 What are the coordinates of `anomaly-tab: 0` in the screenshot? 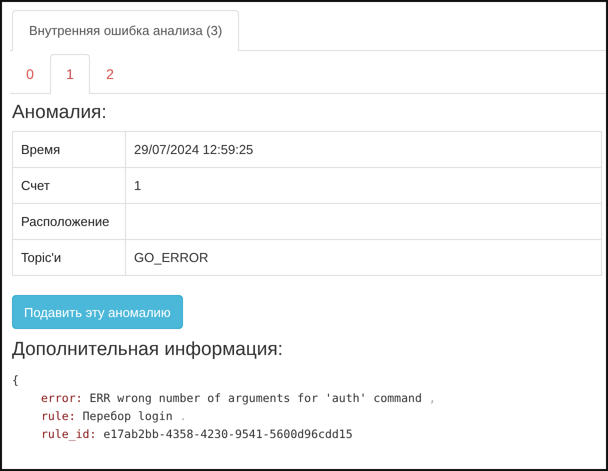 It's located at (30, 74).